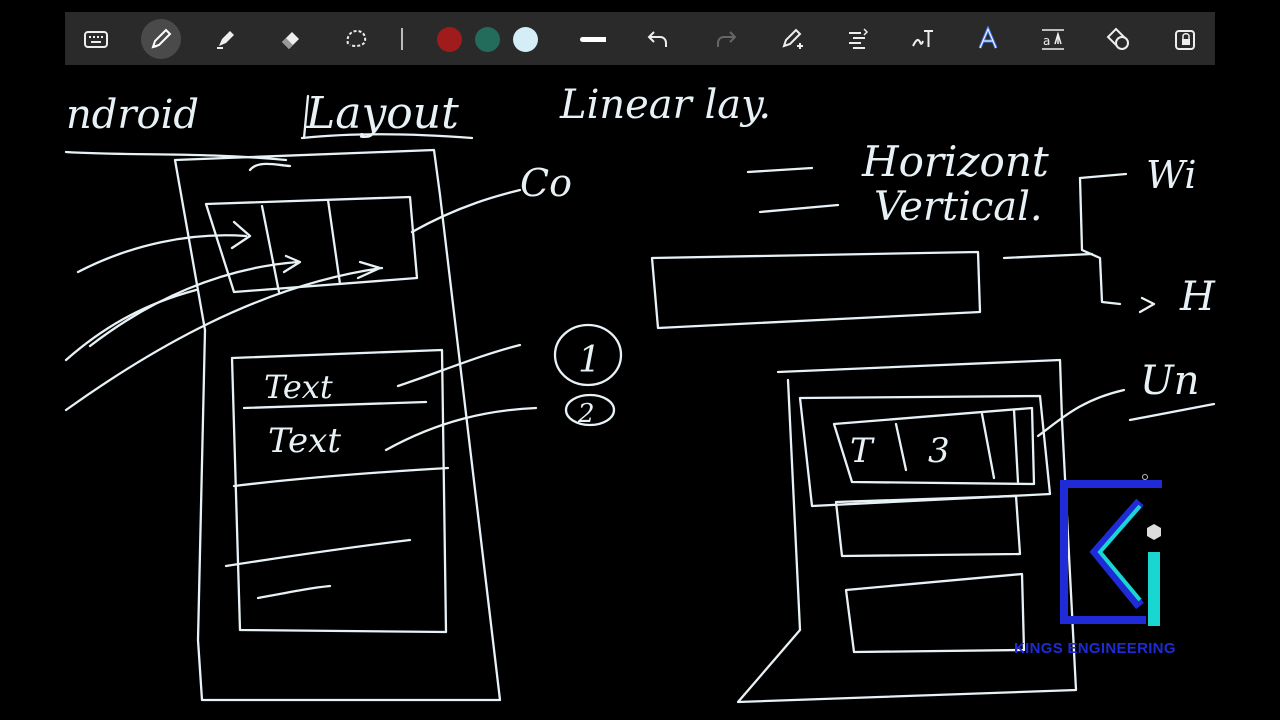 The width and height of the screenshot is (1280, 720). What do you see at coordinates (525, 39) in the screenshot?
I see `color-swatch-light-blue` at bounding box center [525, 39].